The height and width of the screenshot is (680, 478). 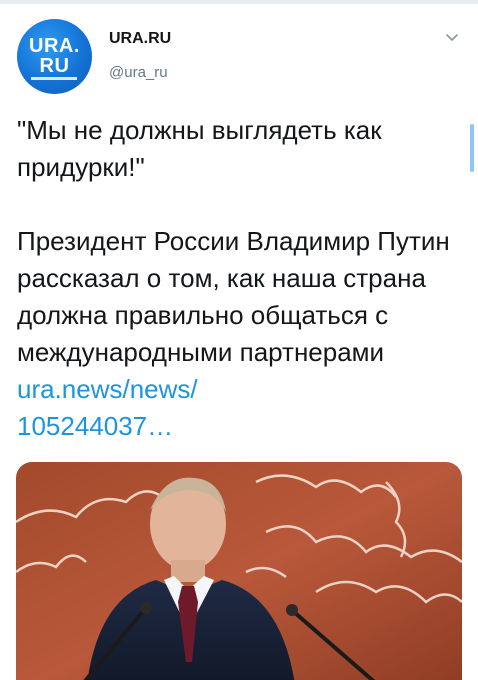 What do you see at coordinates (452, 38) in the screenshot?
I see `chevron-down-icon` at bounding box center [452, 38].